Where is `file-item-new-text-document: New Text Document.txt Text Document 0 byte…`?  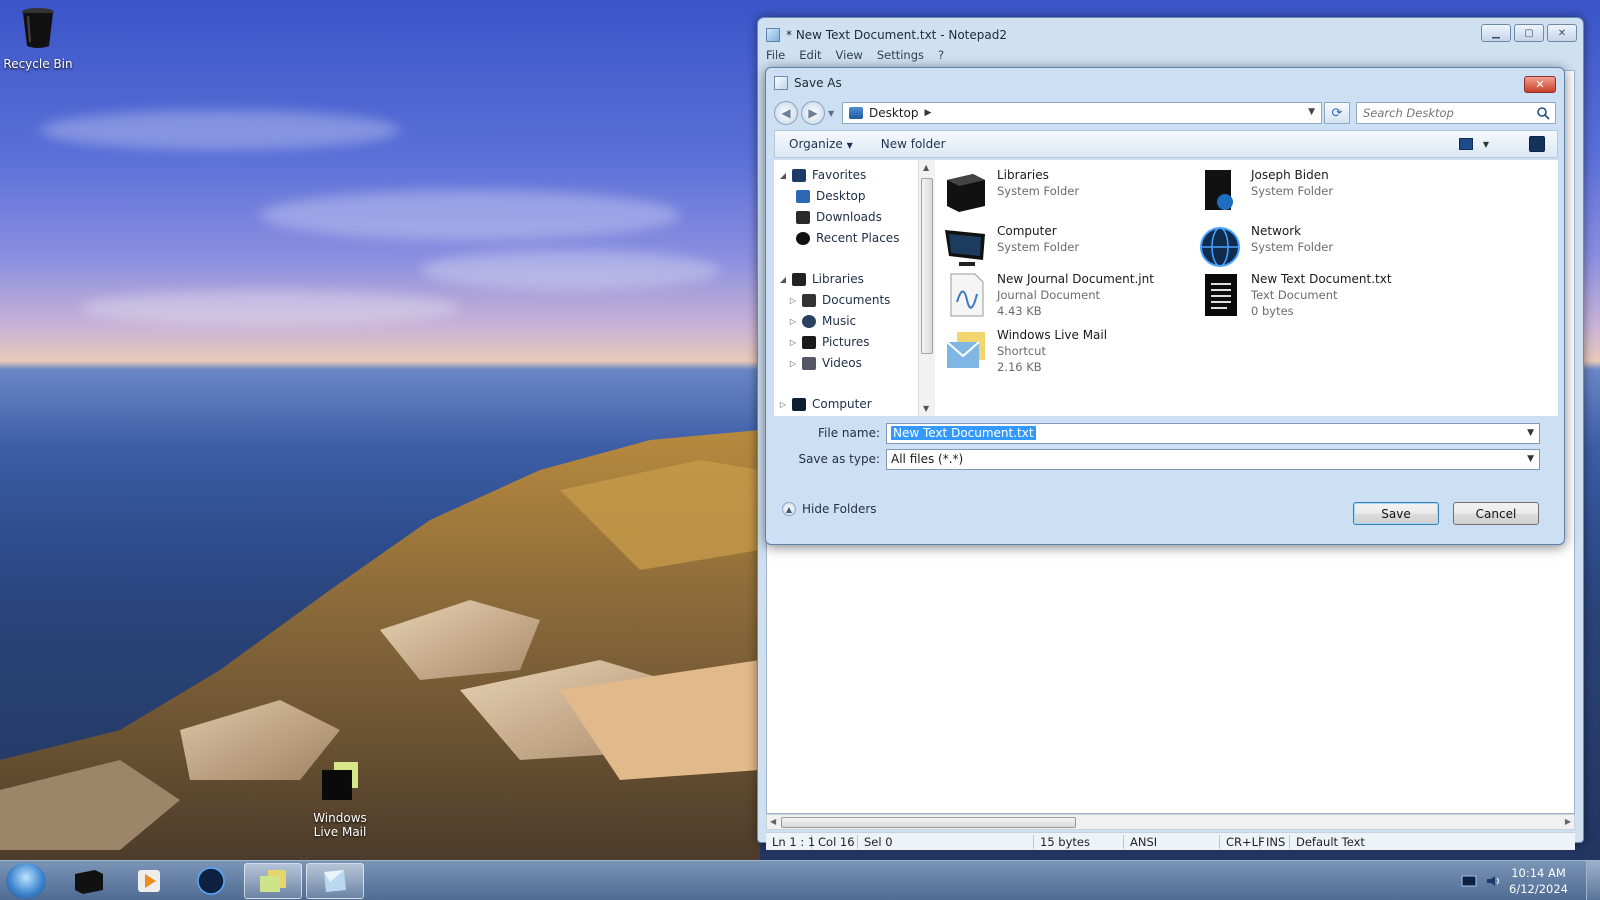
file-item-new-text-document: New Text Document.txt Text Document 0 byte… is located at coordinates (1322, 299).